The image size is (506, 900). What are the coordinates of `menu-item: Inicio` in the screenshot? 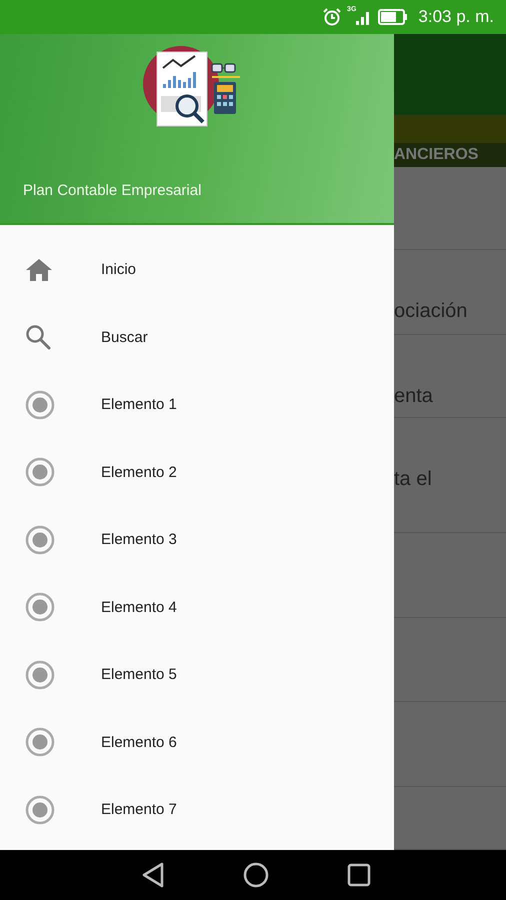 It's located at (118, 269).